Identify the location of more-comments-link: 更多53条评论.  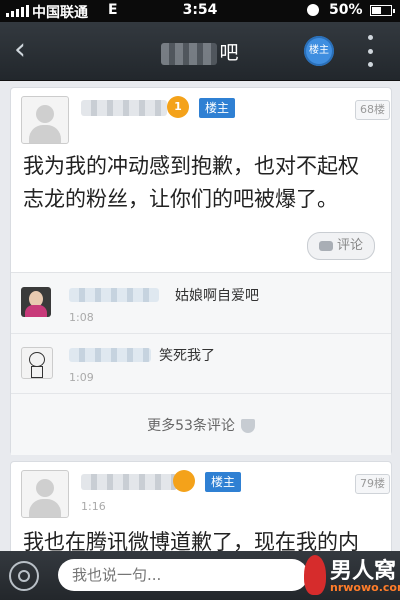
(201, 425).